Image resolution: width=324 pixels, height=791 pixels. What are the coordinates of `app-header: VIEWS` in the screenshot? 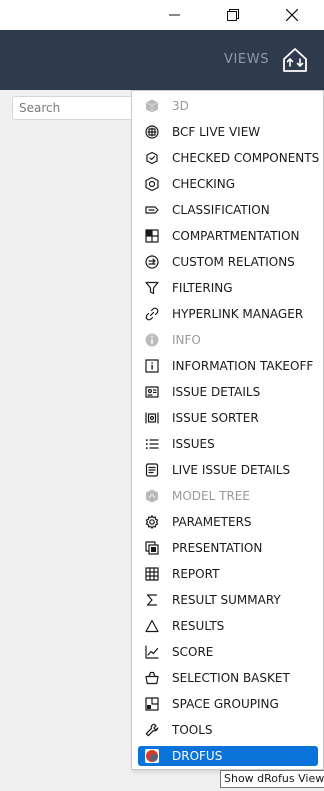 It's located at (162, 60).